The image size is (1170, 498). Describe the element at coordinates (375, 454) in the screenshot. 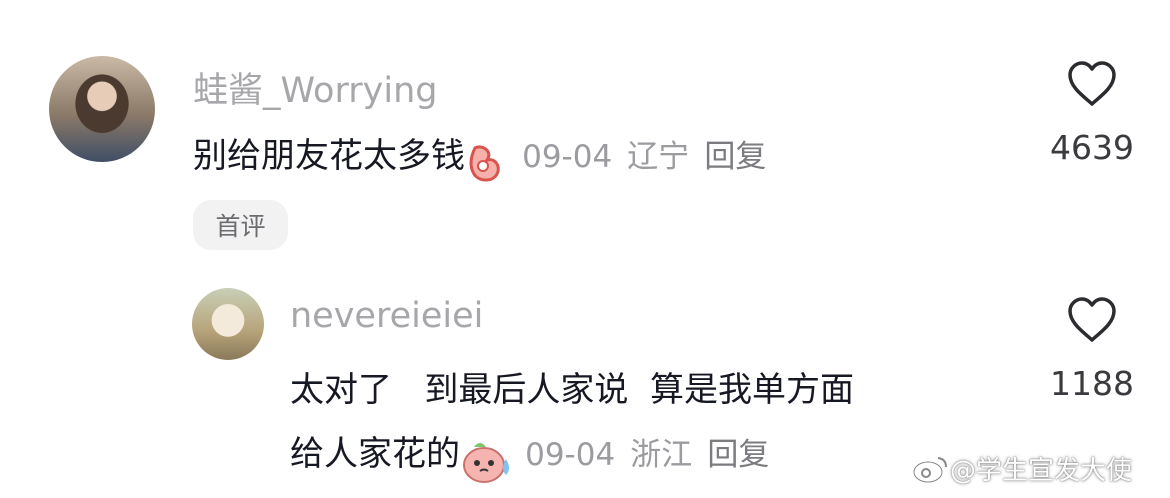

I see `comment-text: 给人家花的` at that location.